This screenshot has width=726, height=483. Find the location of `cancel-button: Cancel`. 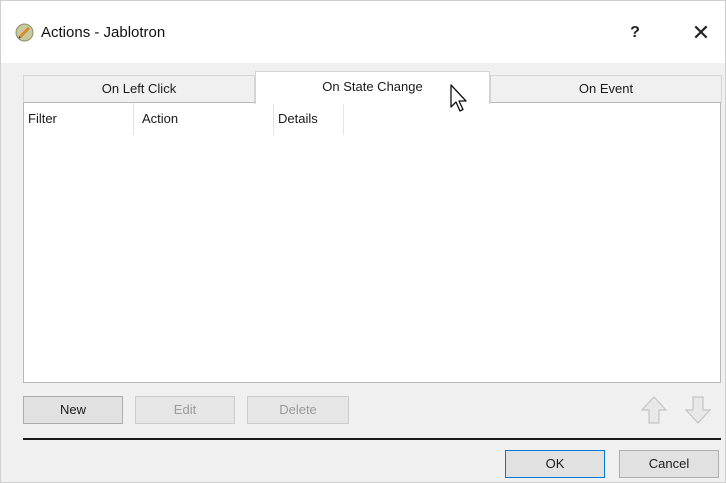

cancel-button: Cancel is located at coordinates (669, 464).